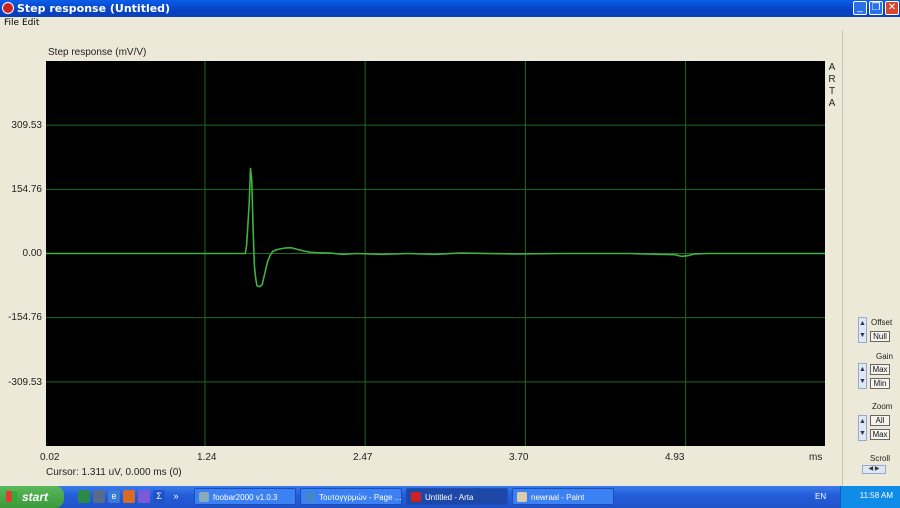 The height and width of the screenshot is (508, 900). Describe the element at coordinates (832, 79) in the screenshot. I see `arta-letter: R` at that location.